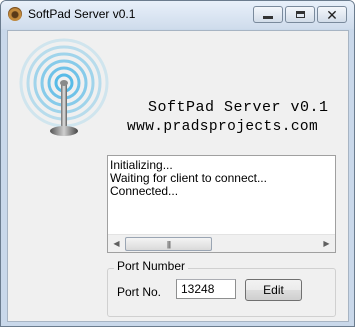 The image size is (355, 327). Describe the element at coordinates (116, 243) in the screenshot. I see `scroll-left-icon: ◀` at that location.